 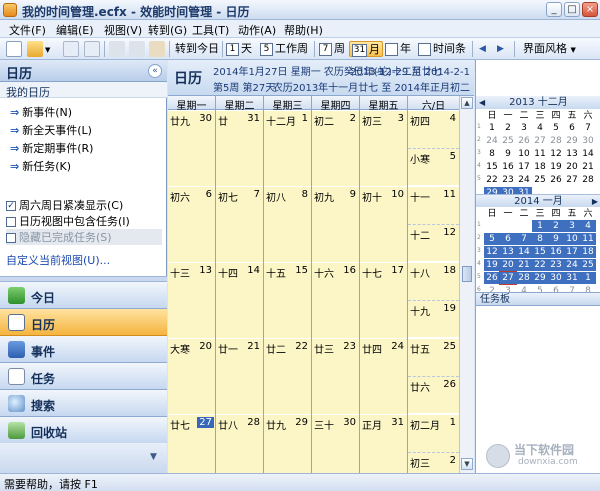 I want to click on day-view-button: 1天, so click(x=239, y=49).